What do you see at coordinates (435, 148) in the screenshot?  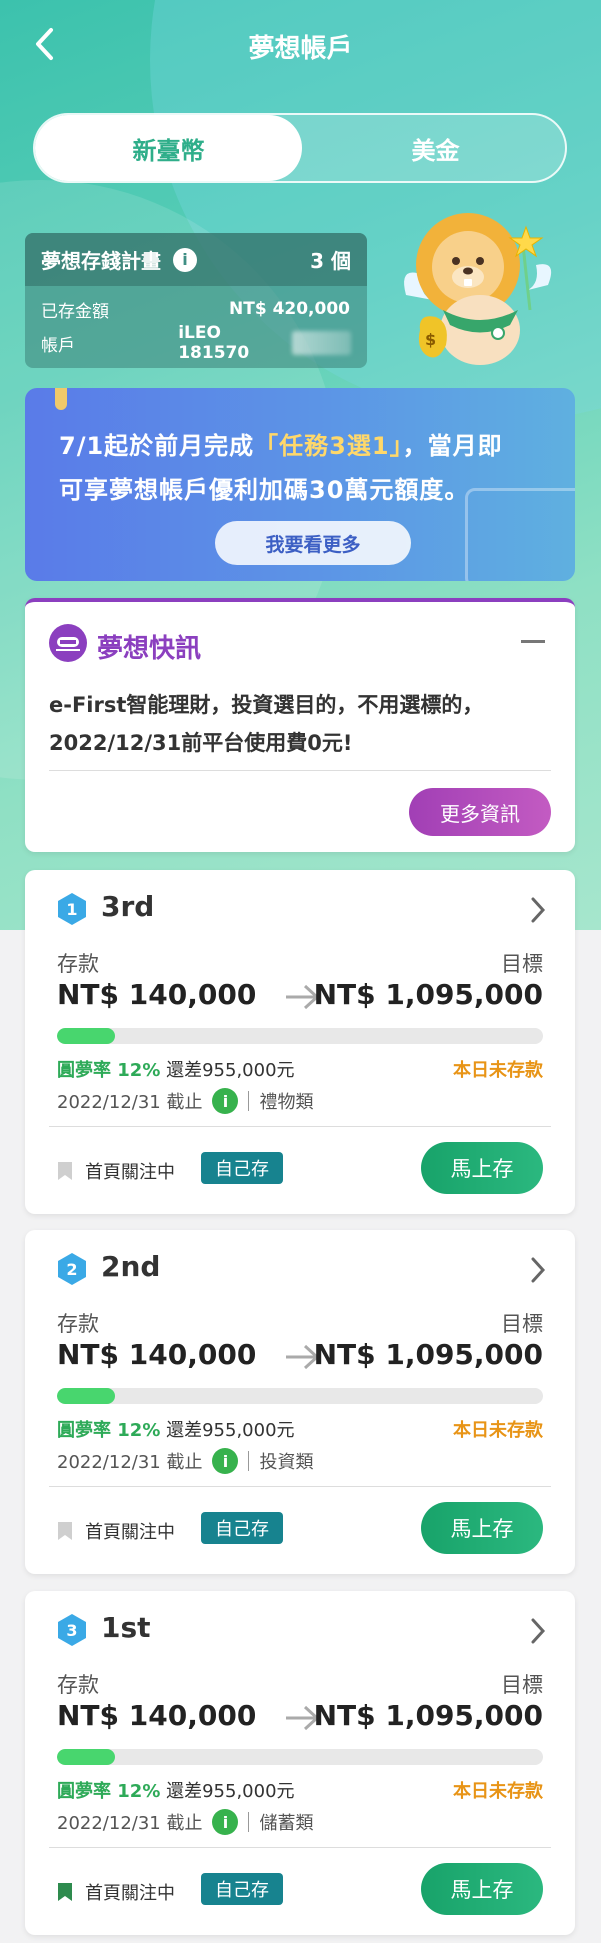 I see `tab-usd: 美金` at bounding box center [435, 148].